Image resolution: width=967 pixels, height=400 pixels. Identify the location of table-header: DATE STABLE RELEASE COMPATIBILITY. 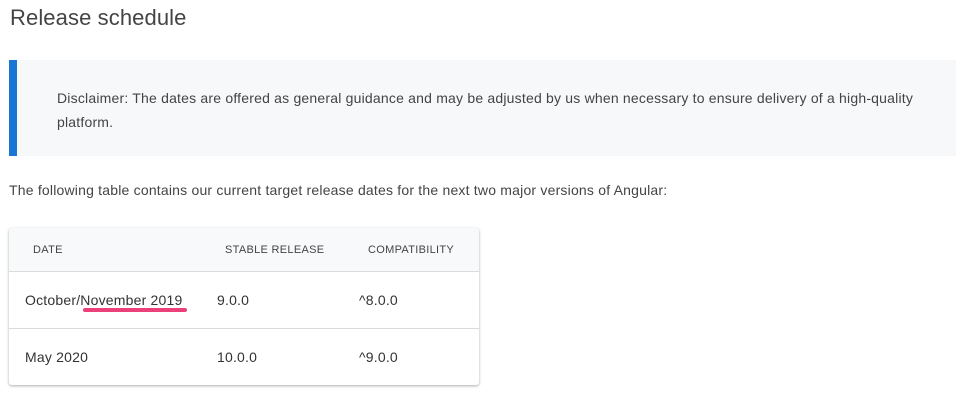
(244, 250).